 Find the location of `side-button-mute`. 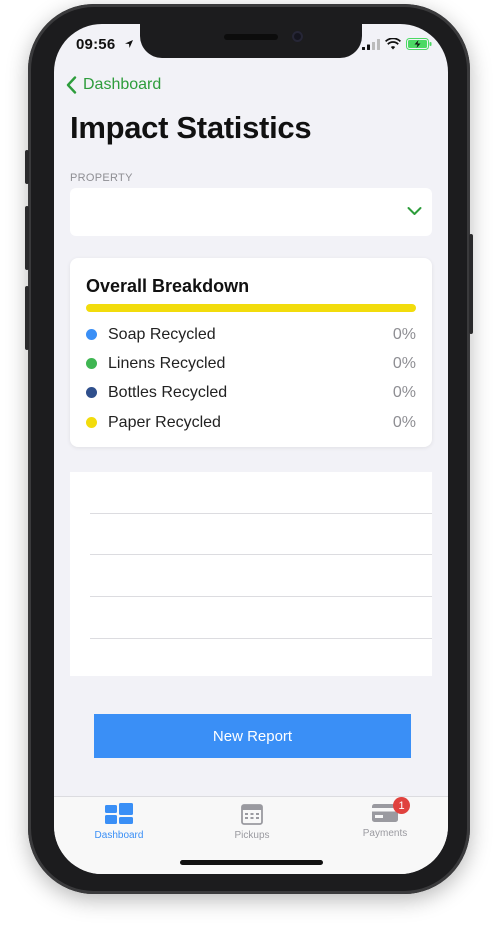

side-button-mute is located at coordinates (27, 167).